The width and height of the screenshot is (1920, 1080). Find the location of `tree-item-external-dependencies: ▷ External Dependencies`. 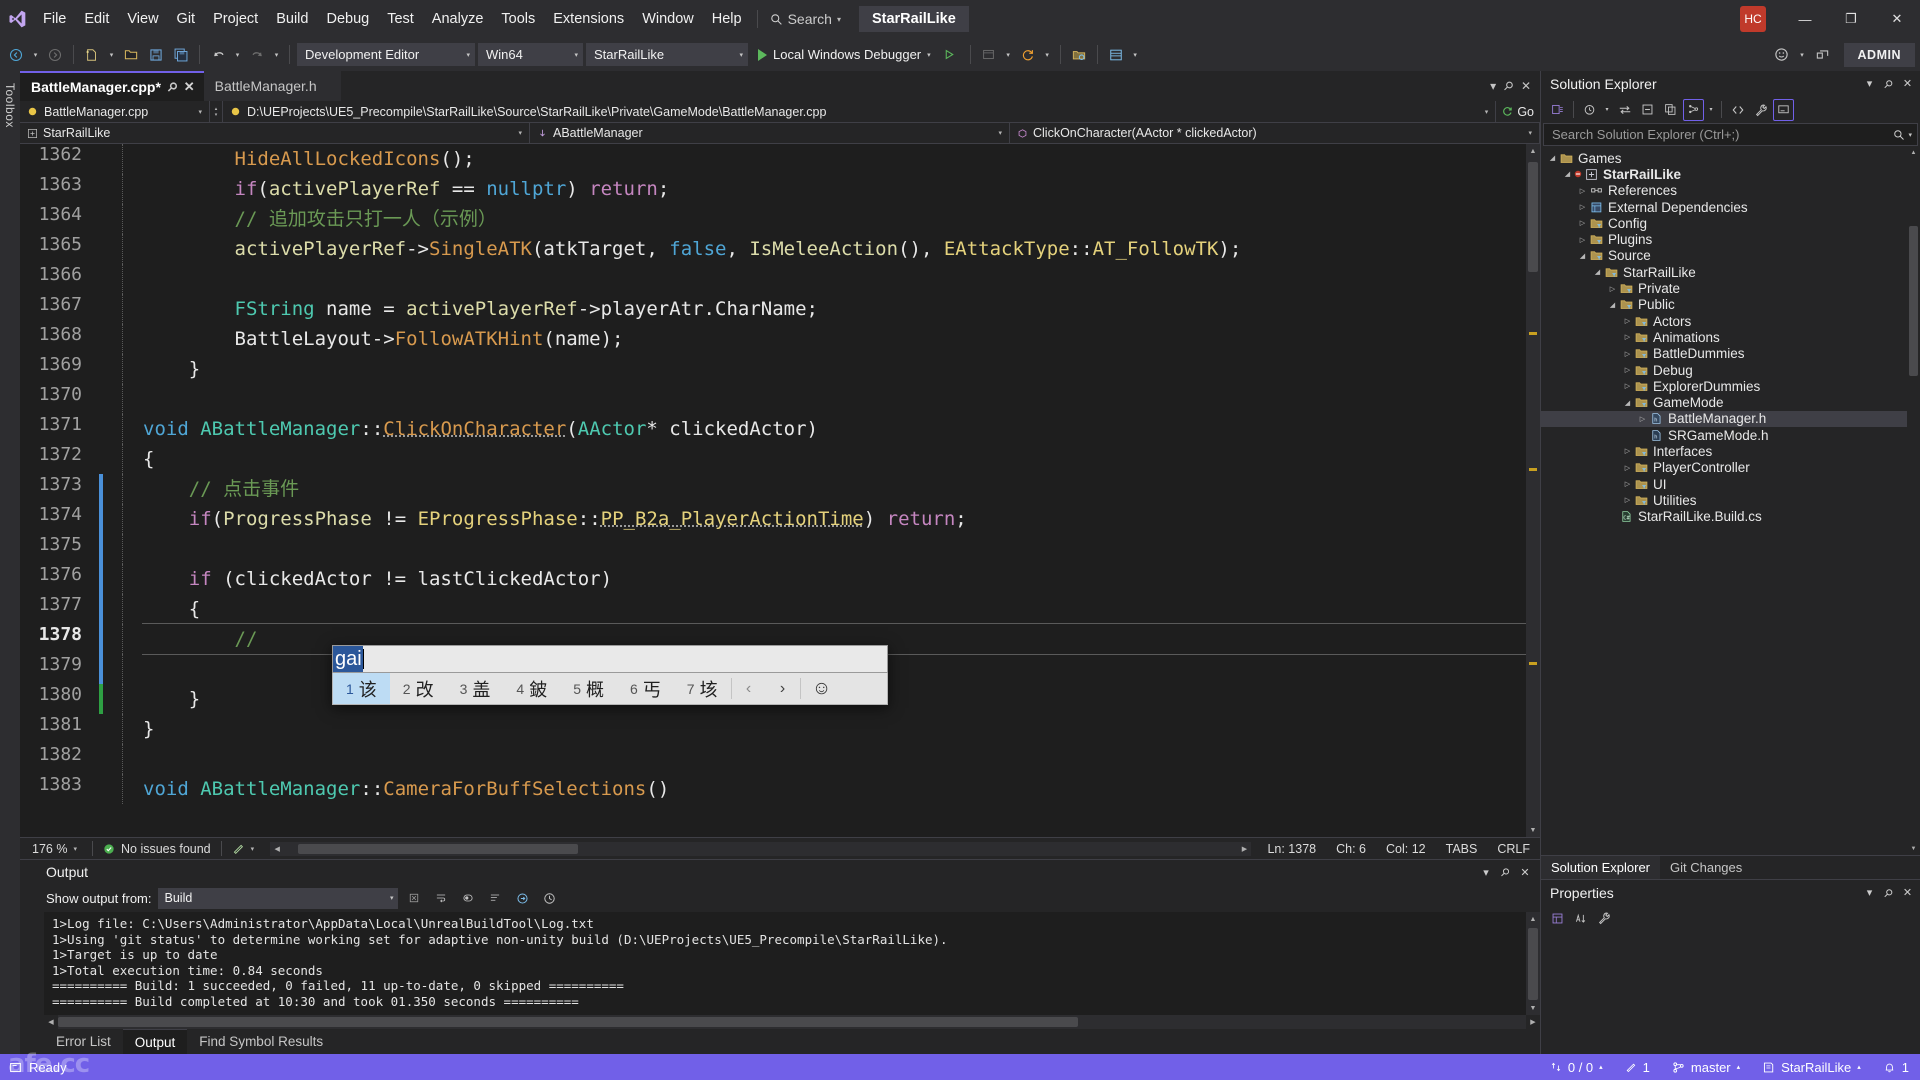

tree-item-external-dependencies: ▷ External Dependencies is located at coordinates (1730, 207).